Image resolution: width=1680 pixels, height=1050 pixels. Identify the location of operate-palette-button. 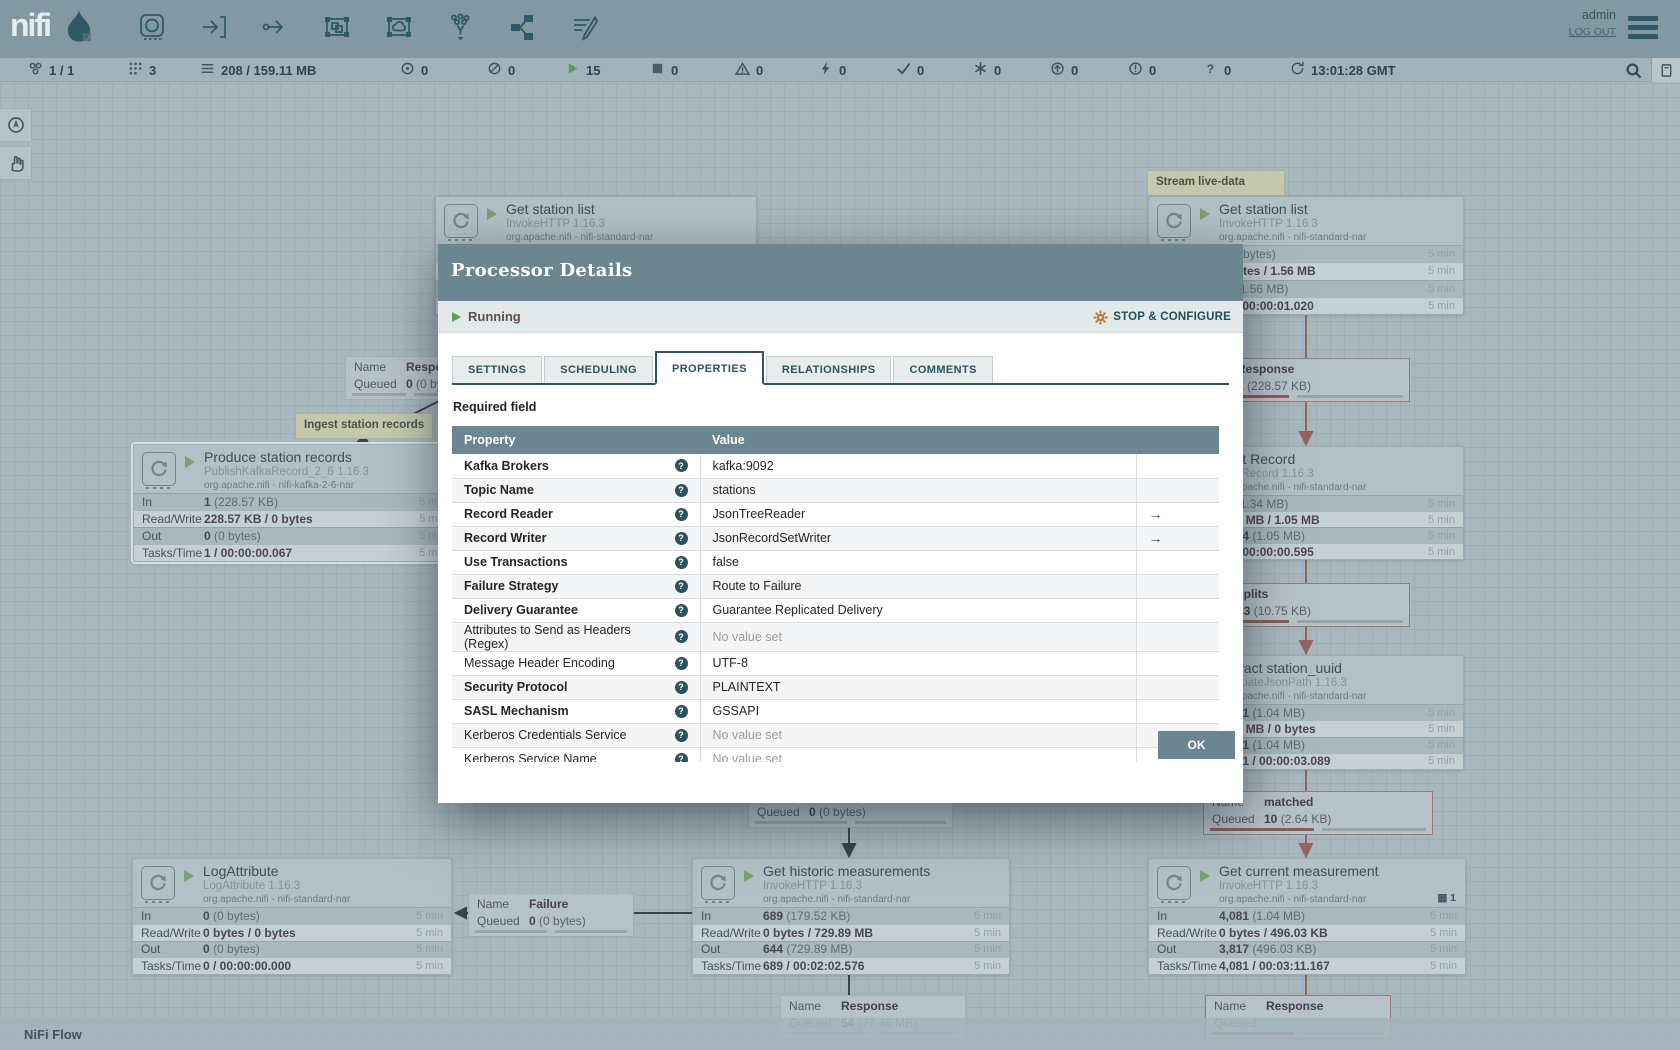
(16, 163).